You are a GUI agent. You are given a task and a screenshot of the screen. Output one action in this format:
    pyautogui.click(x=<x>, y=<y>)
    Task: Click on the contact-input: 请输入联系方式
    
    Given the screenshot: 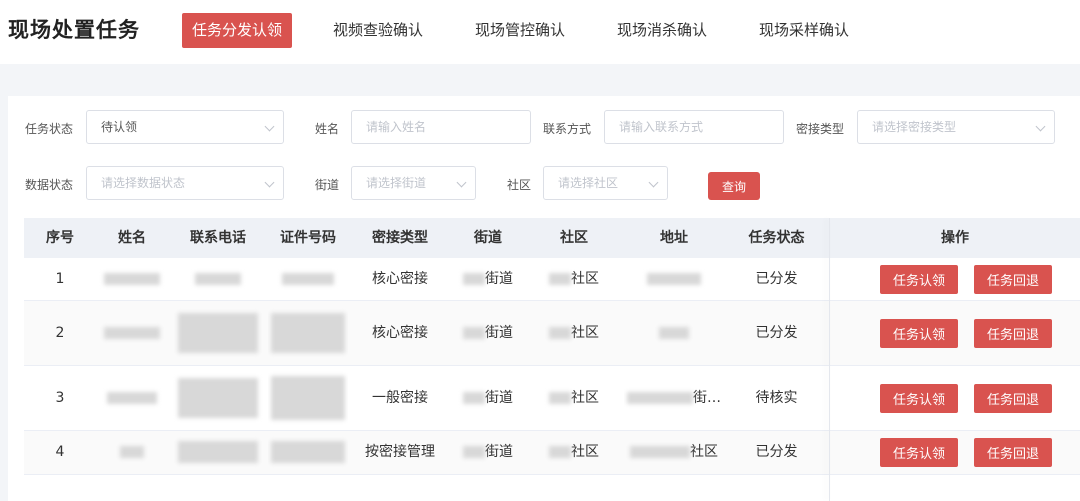 What is the action you would take?
    pyautogui.click(x=694, y=127)
    